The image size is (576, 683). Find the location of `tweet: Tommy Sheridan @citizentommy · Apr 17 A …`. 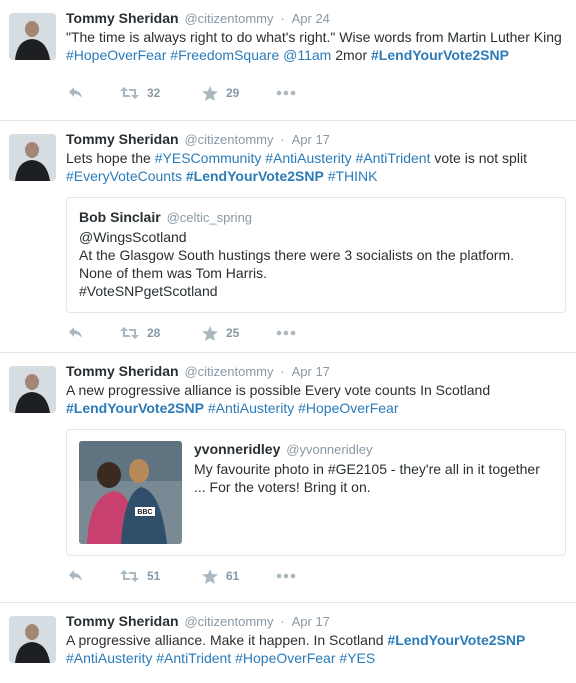

tweet: Tommy Sheridan @citizentommy · Apr 17 A … is located at coordinates (288, 643).